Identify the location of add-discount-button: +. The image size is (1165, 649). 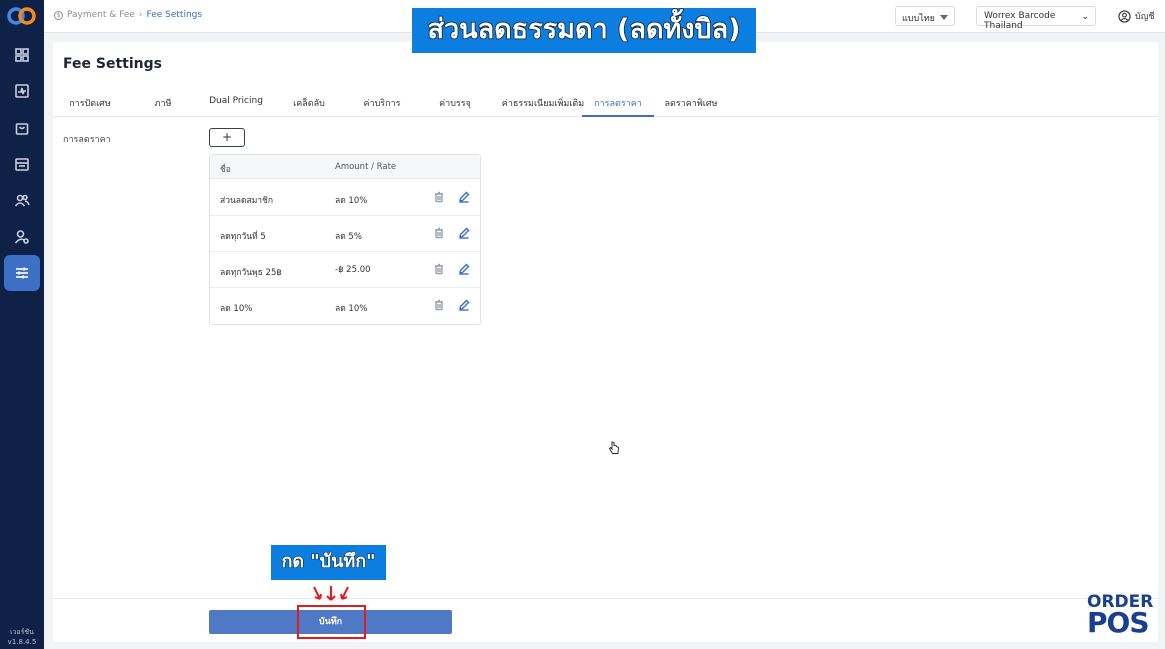
(227, 137).